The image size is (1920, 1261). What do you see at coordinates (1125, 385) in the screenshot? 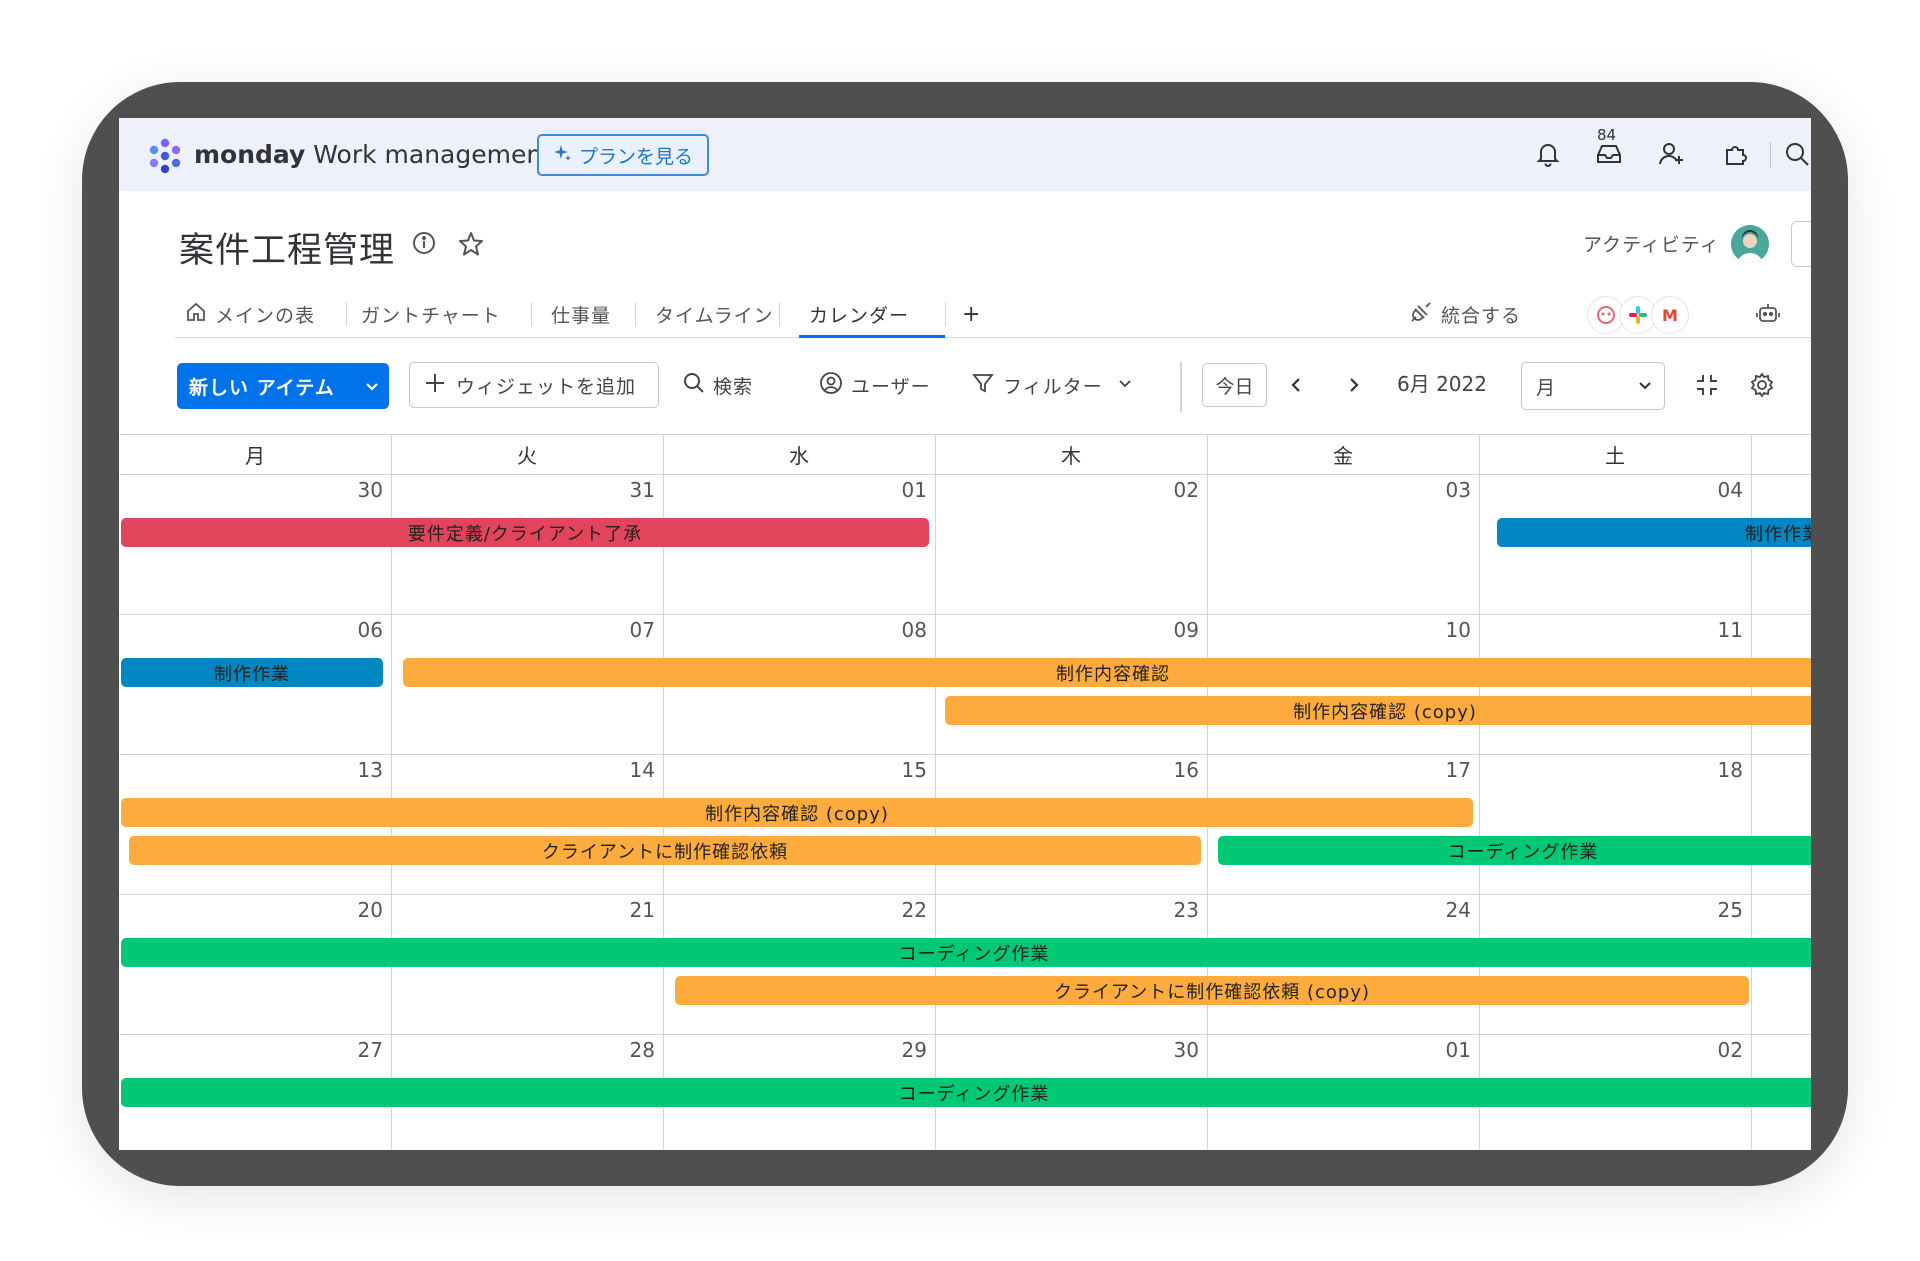
I see `filter-chevron-down-icon` at bounding box center [1125, 385].